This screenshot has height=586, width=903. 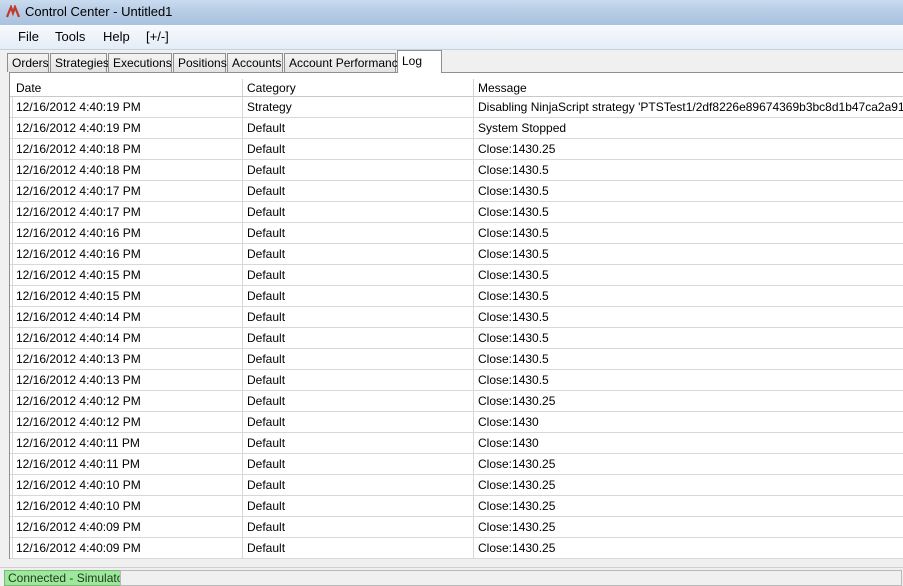 I want to click on menu-help: Help, so click(x=116, y=36).